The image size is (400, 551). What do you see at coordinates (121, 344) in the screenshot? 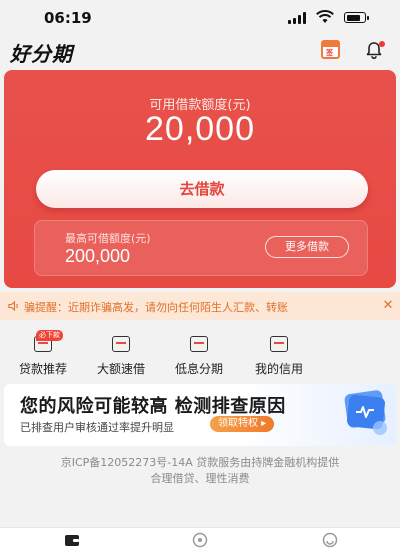
I see `large-loan-icon` at bounding box center [121, 344].